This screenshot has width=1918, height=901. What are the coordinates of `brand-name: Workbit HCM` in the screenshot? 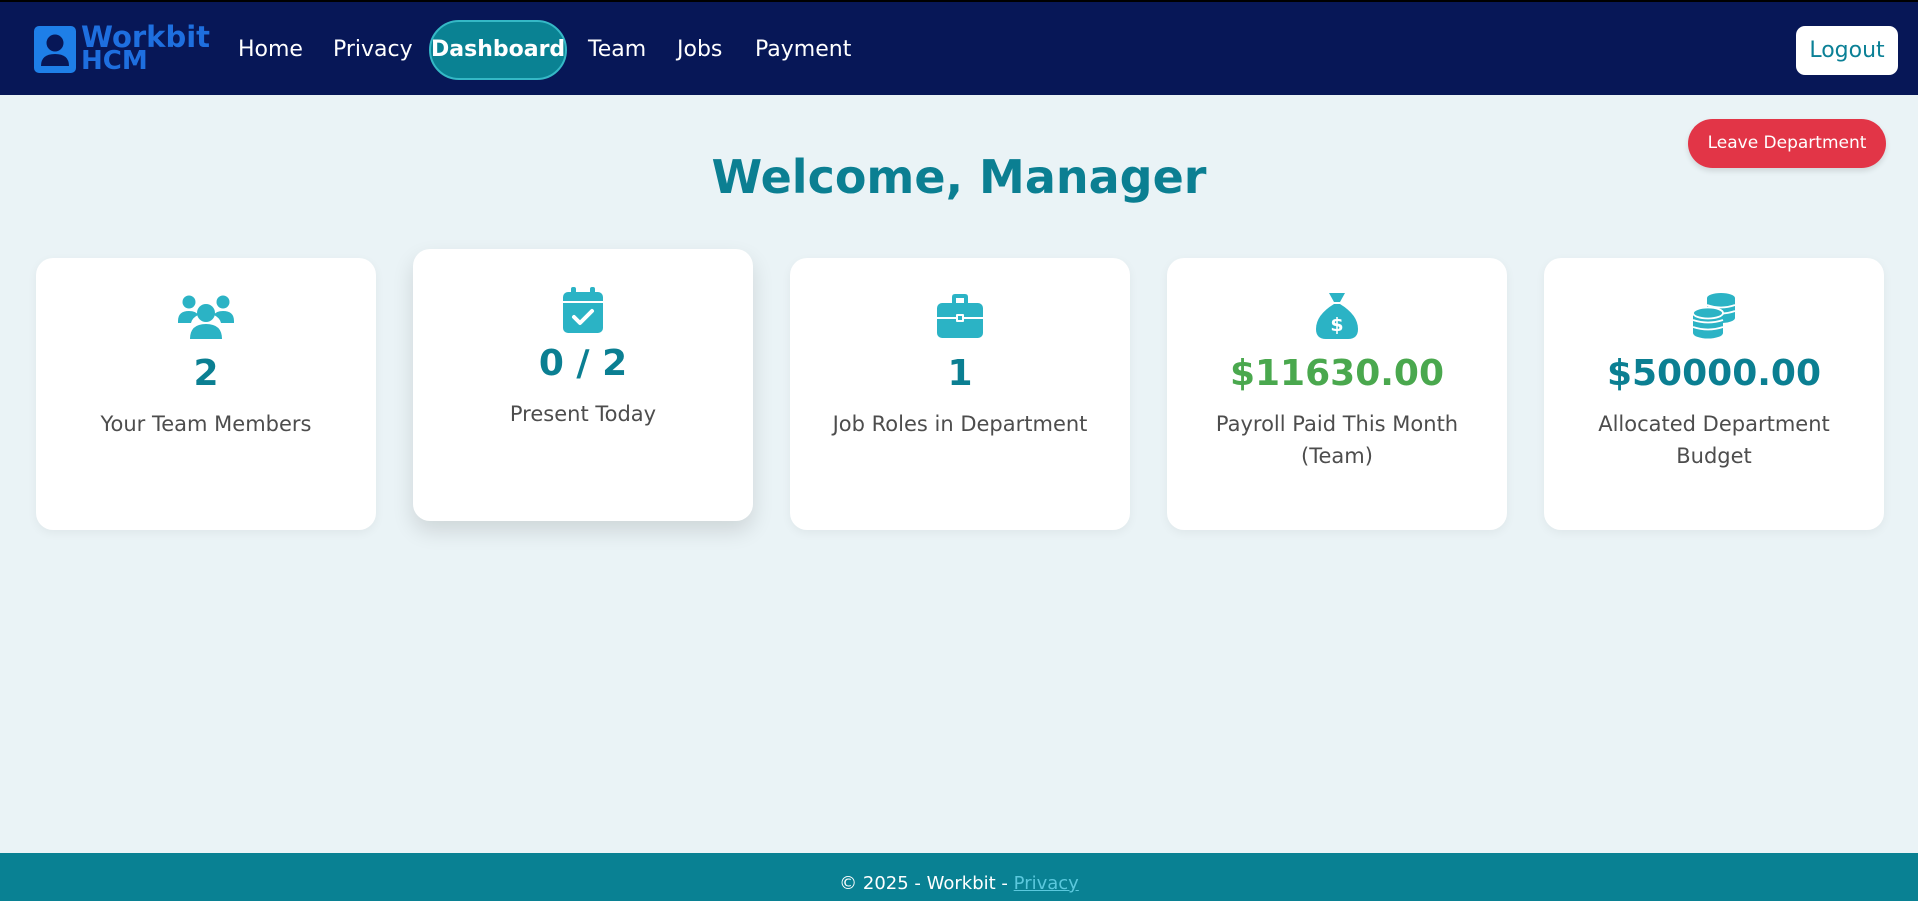 It's located at (145, 48).